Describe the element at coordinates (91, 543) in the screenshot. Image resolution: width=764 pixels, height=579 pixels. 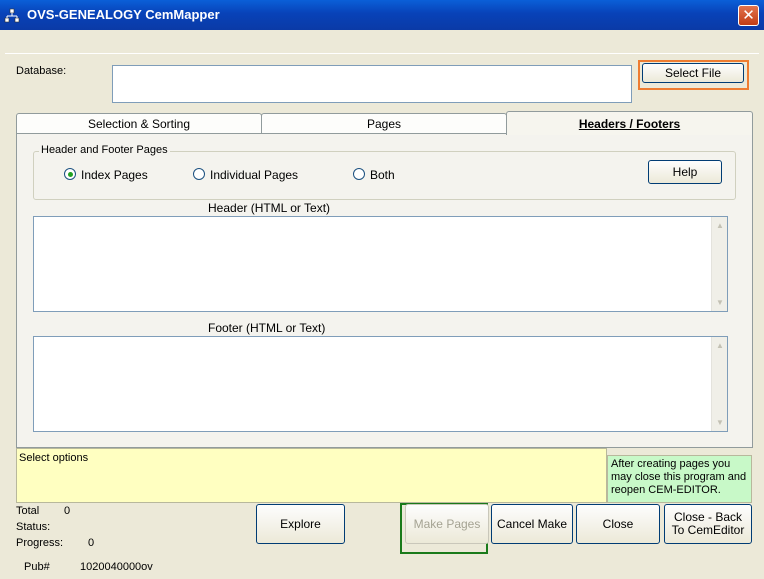
I see `progress-value: 0` at that location.